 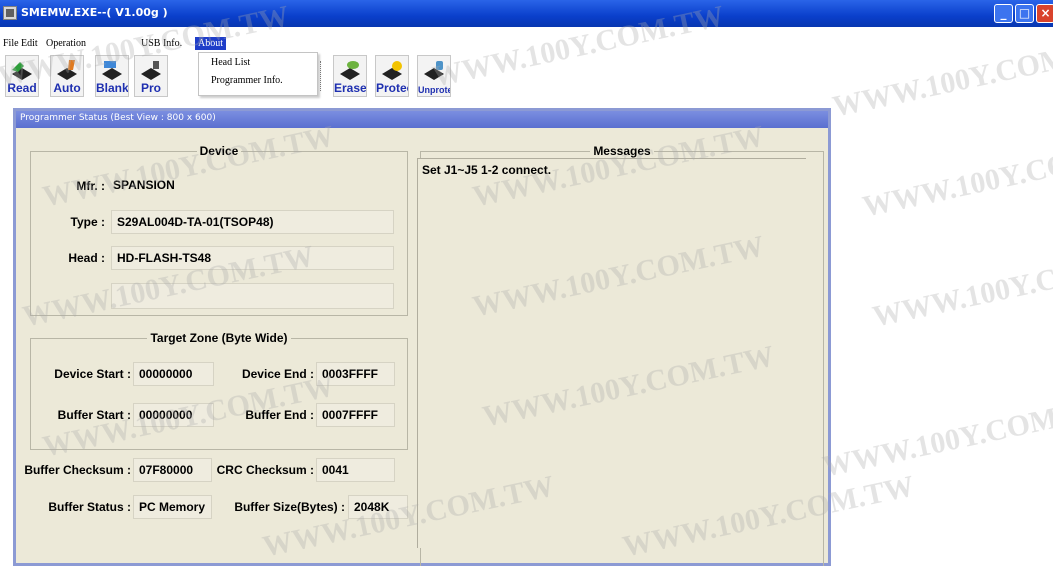 I want to click on title-bar: SMEMW.EXE--( V1.00g ) _ □ ×, so click(x=526, y=13).